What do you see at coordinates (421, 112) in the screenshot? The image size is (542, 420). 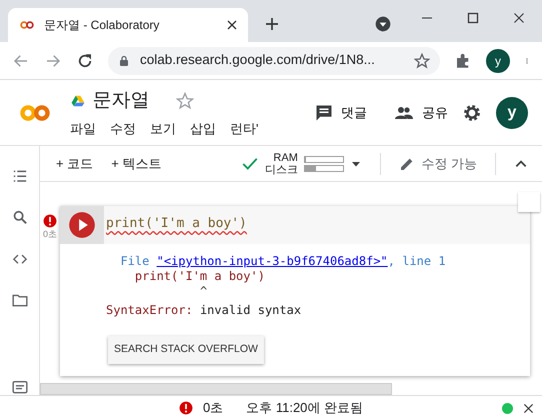 I see `share-button: 공유` at bounding box center [421, 112].